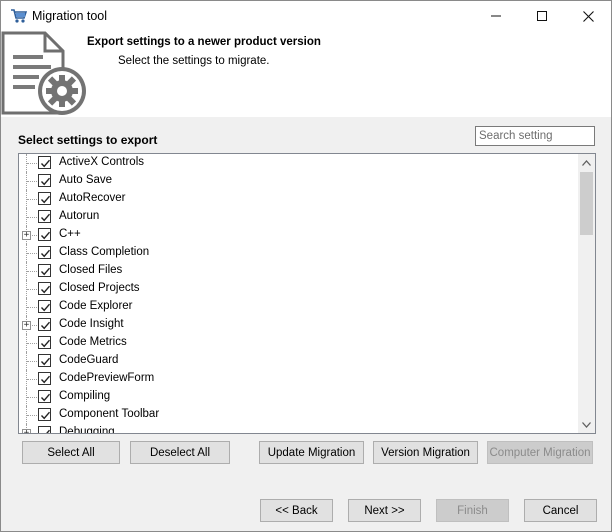 This screenshot has height=532, width=612. I want to click on scroll-down-button, so click(586, 424).